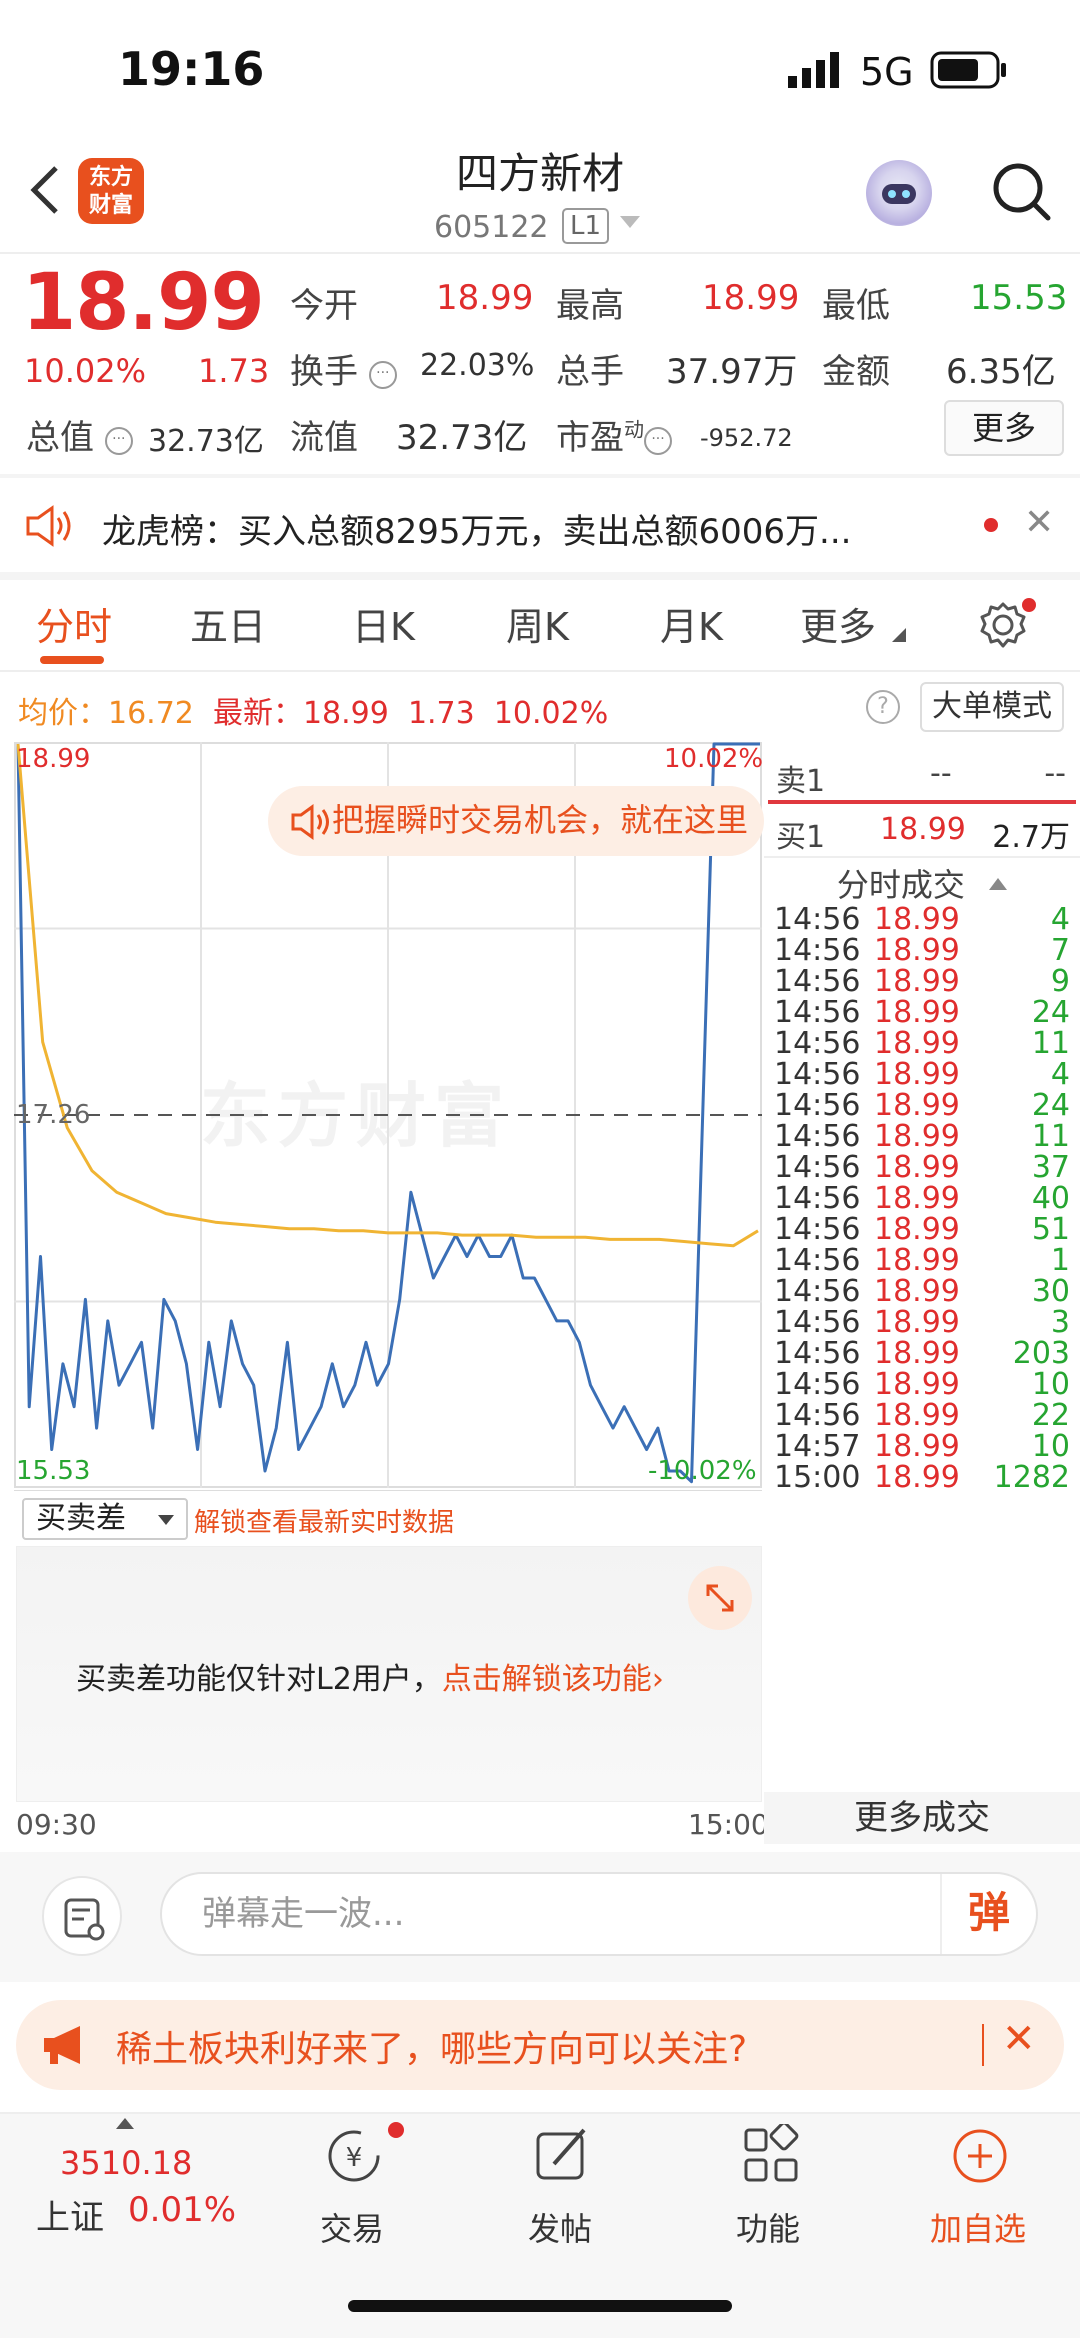 The image size is (1080, 2338). What do you see at coordinates (992, 707) in the screenshot?
I see `big-order-mode-button: 大单模式` at bounding box center [992, 707].